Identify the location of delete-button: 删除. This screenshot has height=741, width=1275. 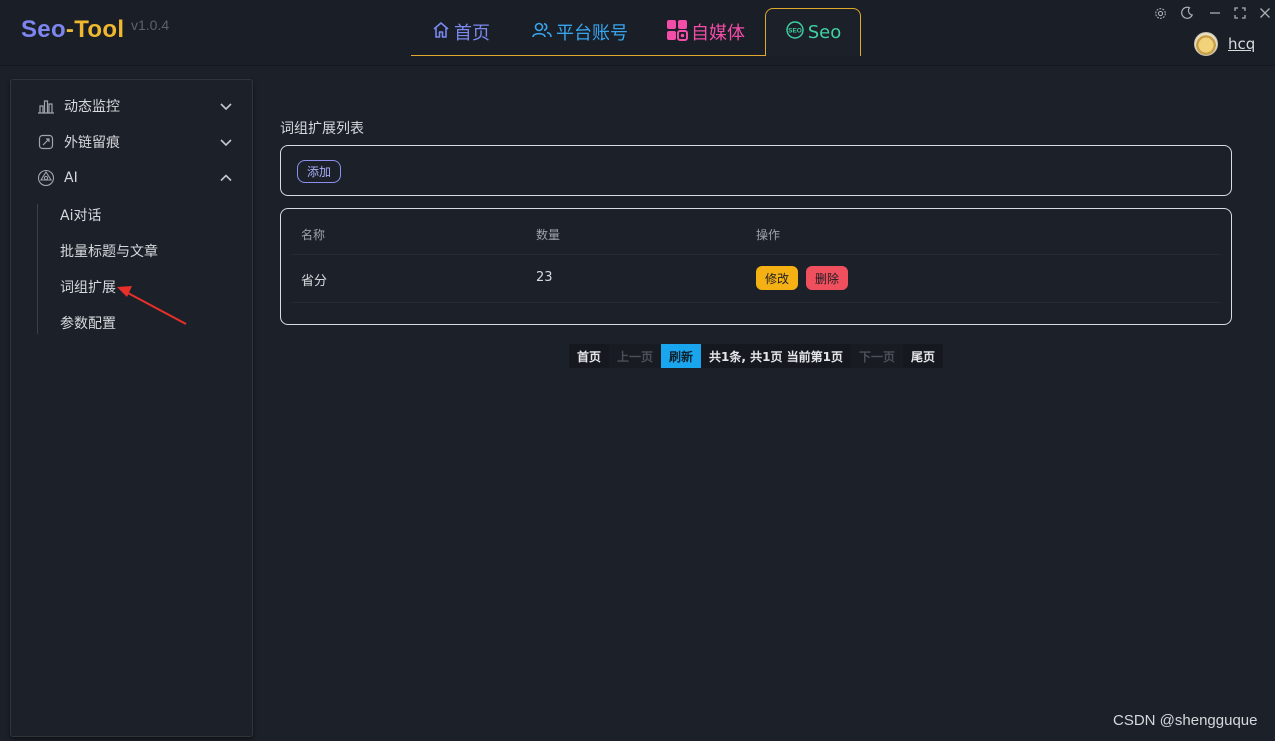
(827, 278).